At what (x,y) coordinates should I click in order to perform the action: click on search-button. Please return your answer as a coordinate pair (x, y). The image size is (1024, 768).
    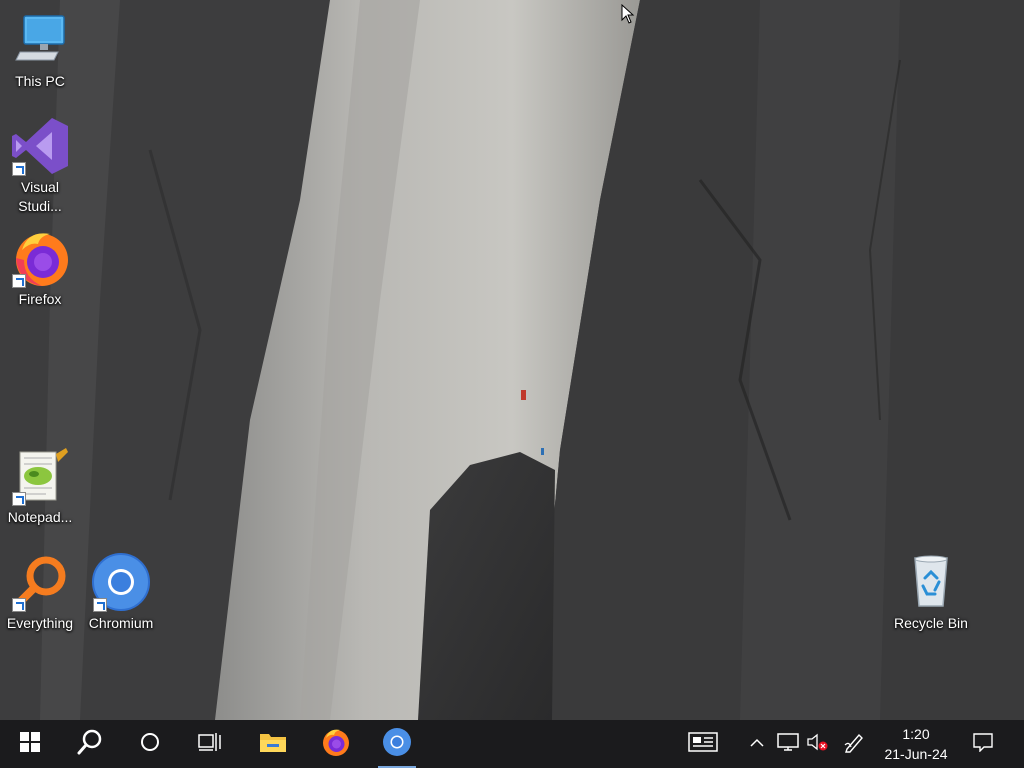
    Looking at the image, I should click on (90, 744).